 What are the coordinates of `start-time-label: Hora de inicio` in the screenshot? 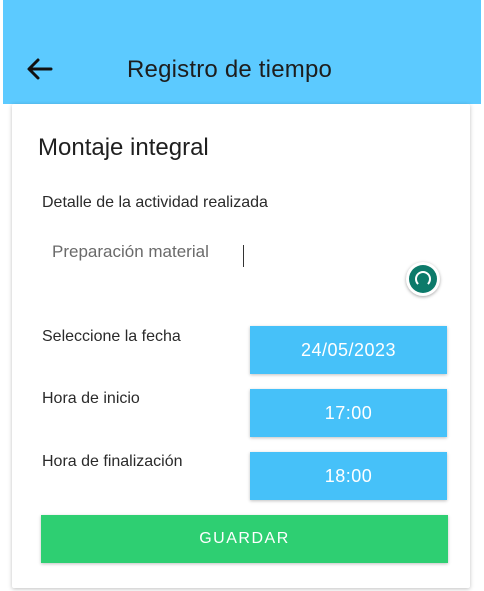 It's located at (91, 398).